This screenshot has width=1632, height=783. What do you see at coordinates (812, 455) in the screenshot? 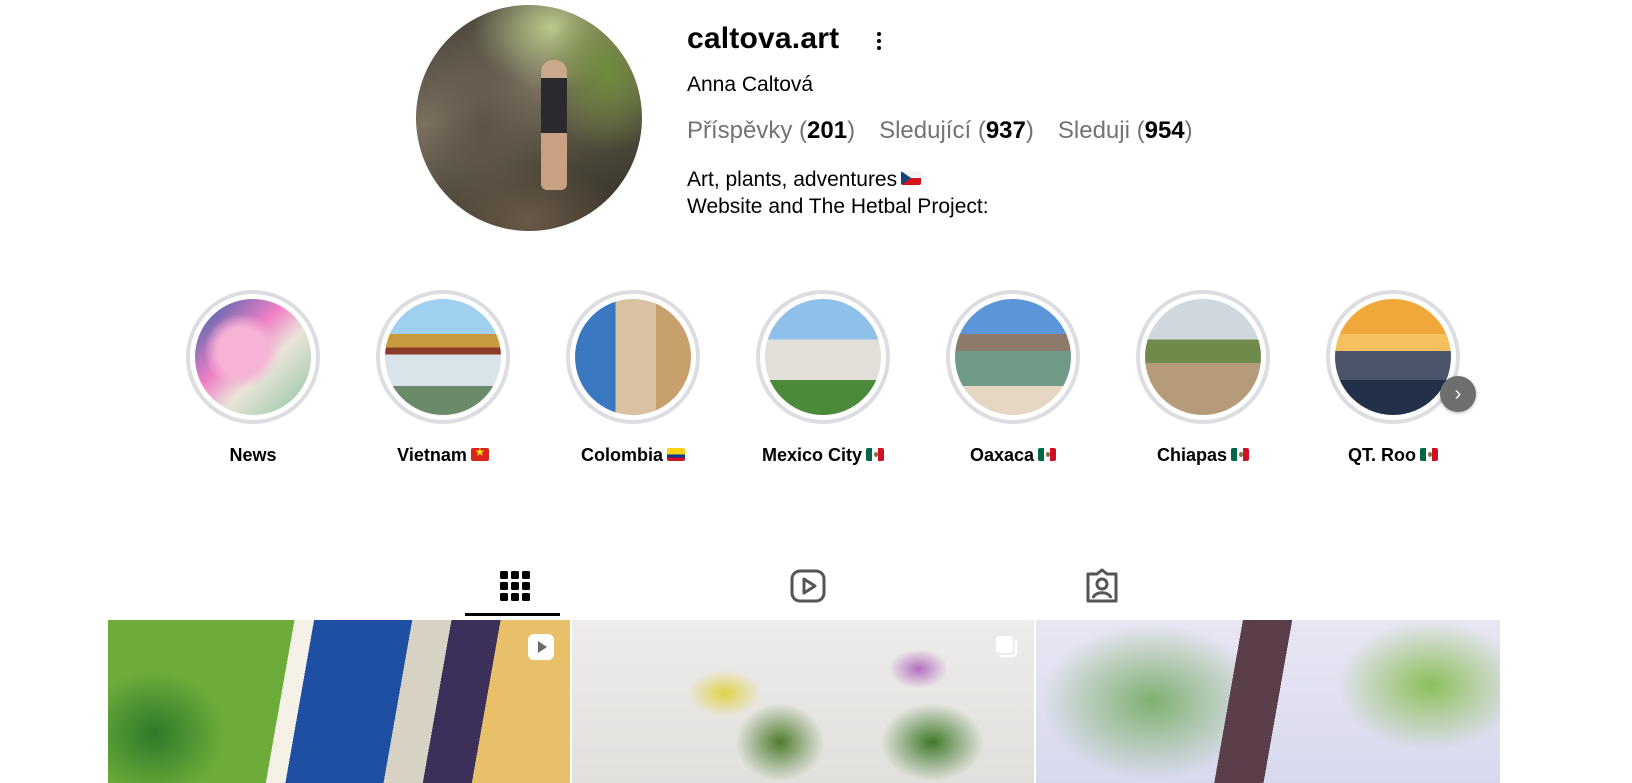
I see `highlight-label-text: Mexico City` at bounding box center [812, 455].